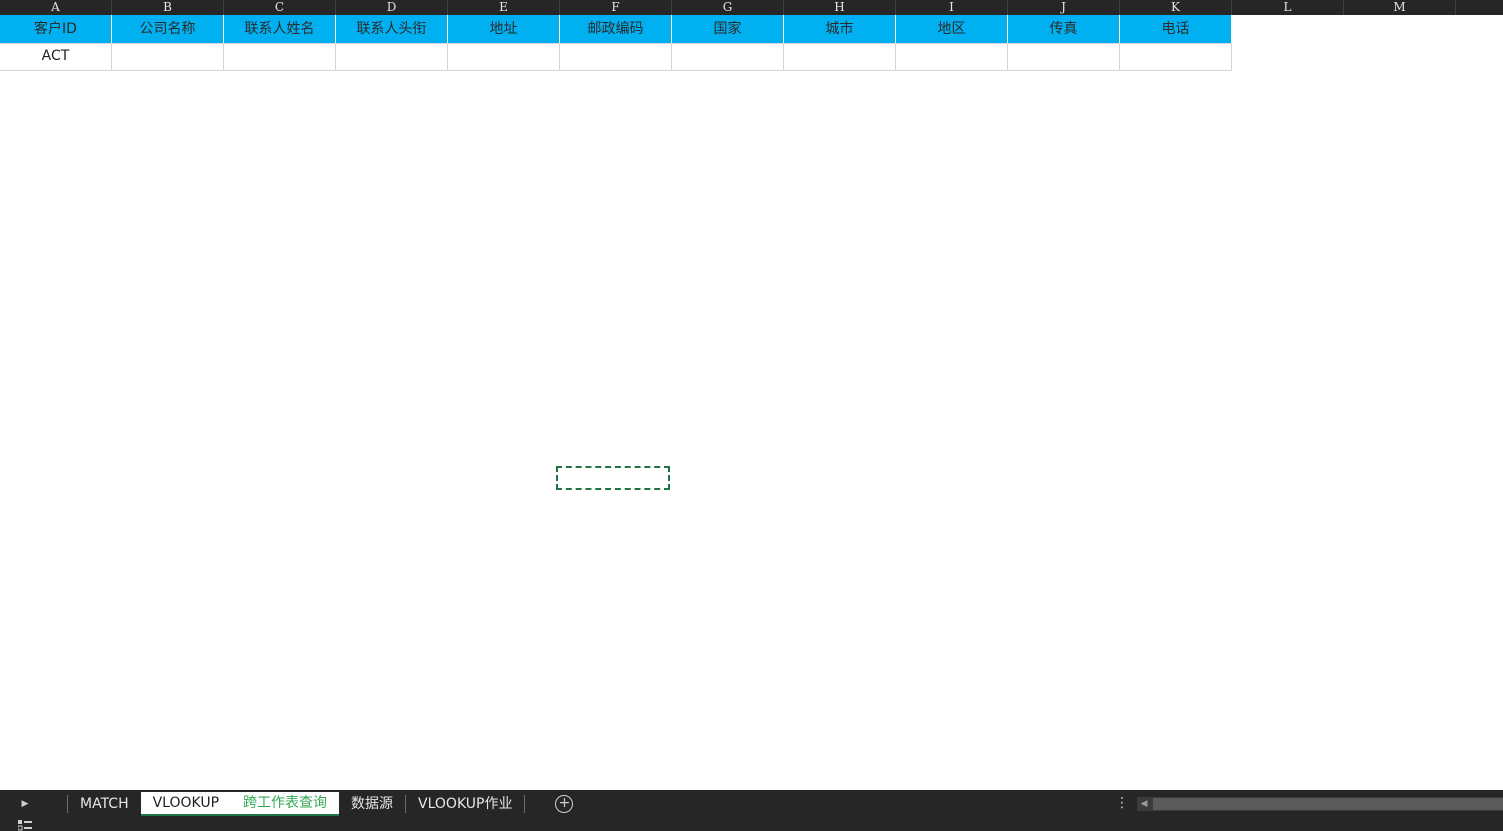  I want to click on column-header-bar: ABCDEFGHIJKLMN, so click(751, 7).